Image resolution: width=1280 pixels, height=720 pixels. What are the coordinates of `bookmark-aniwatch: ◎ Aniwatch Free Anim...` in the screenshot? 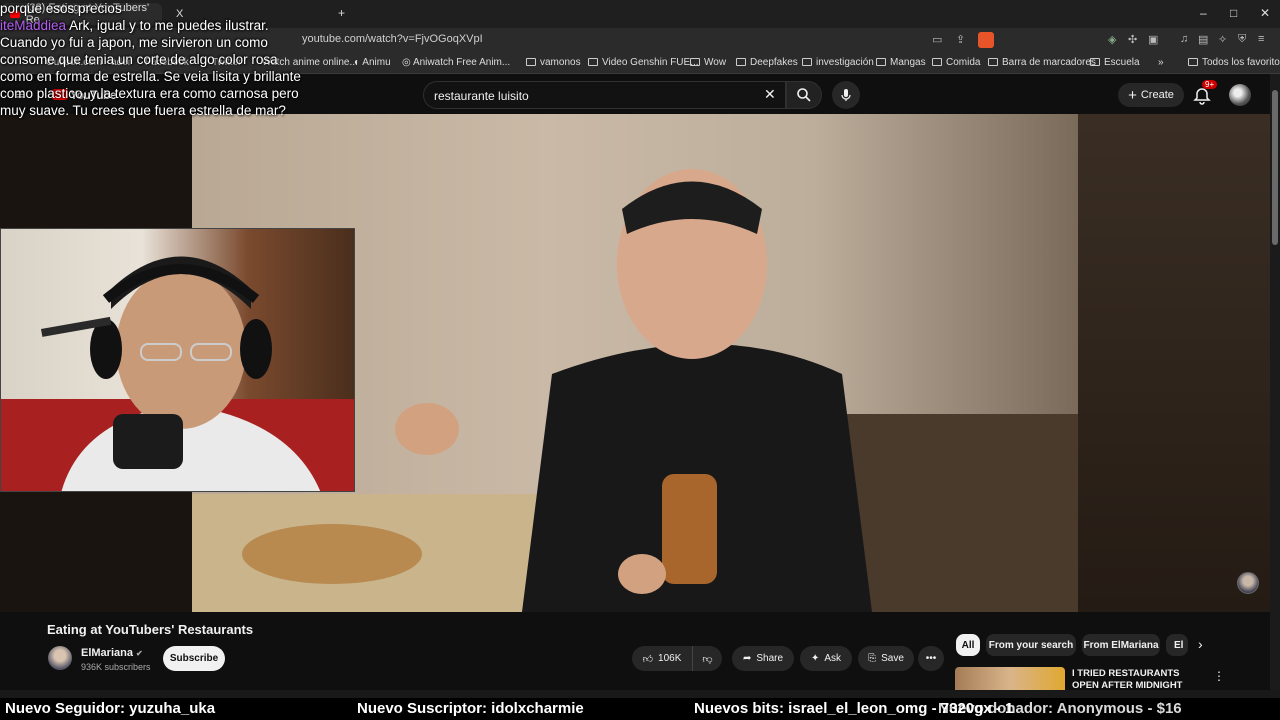 It's located at (456, 62).